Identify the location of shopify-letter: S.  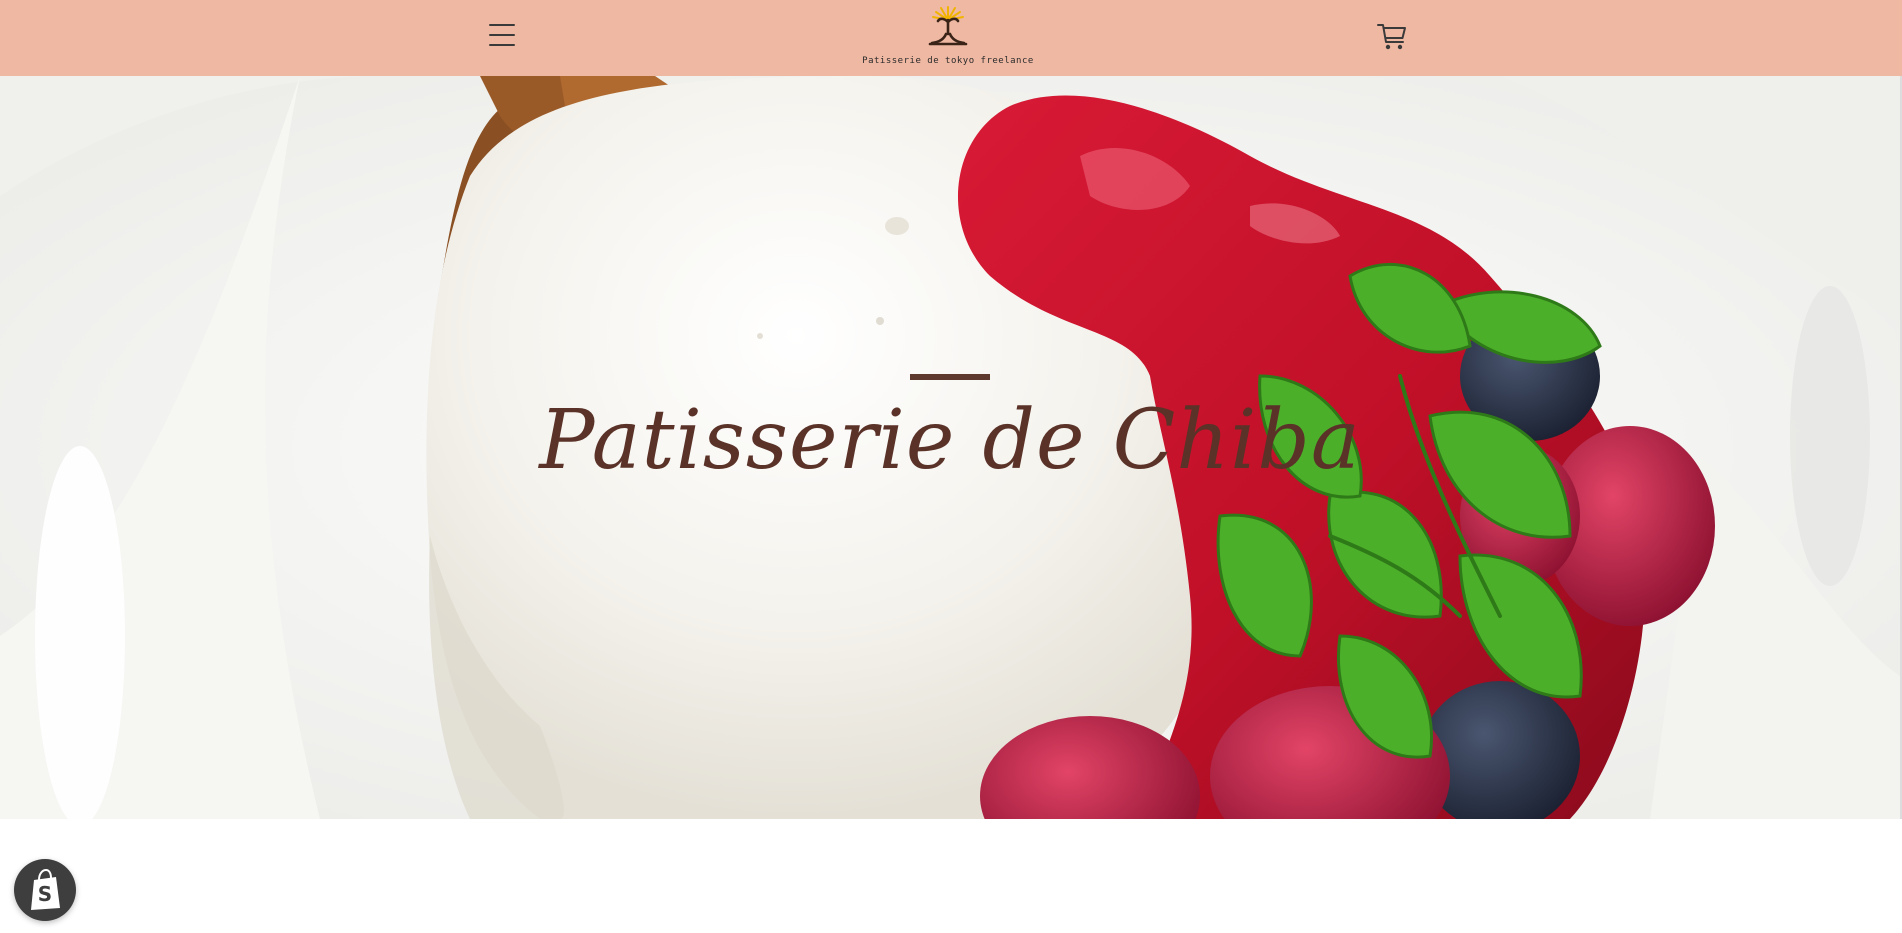
(45, 894).